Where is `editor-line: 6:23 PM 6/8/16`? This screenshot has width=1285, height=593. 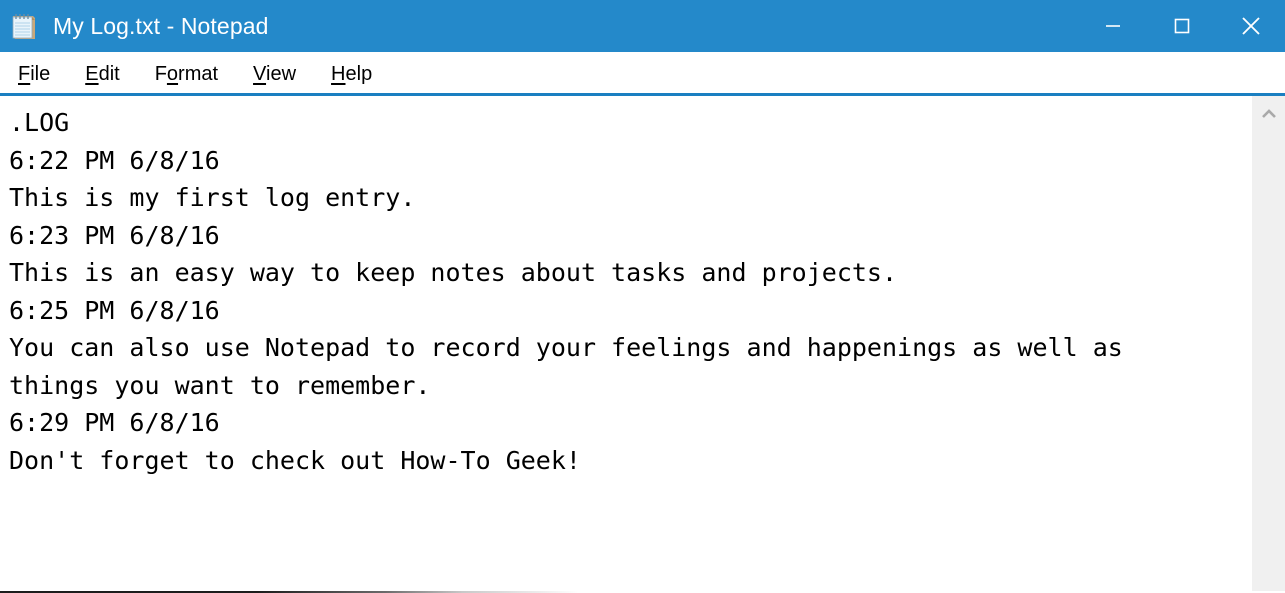 editor-line: 6:23 PM 6/8/16 is located at coordinates (114, 235).